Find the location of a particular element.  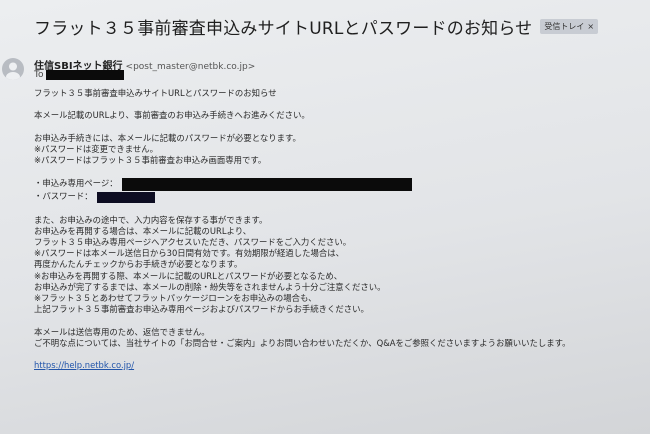

application-url-row: ・申込み専用ページ： is located at coordinates (339, 184).